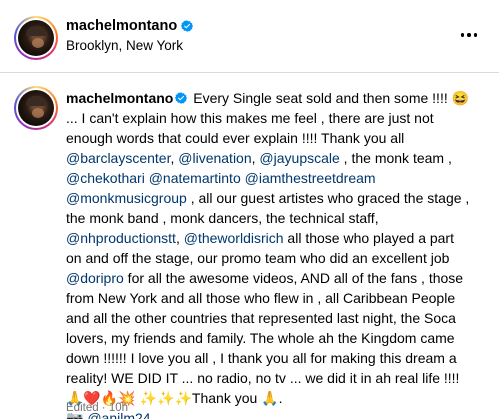 Image resolution: width=499 pixels, height=419 pixels. I want to click on mention-link: @theworldisrich, so click(234, 238).